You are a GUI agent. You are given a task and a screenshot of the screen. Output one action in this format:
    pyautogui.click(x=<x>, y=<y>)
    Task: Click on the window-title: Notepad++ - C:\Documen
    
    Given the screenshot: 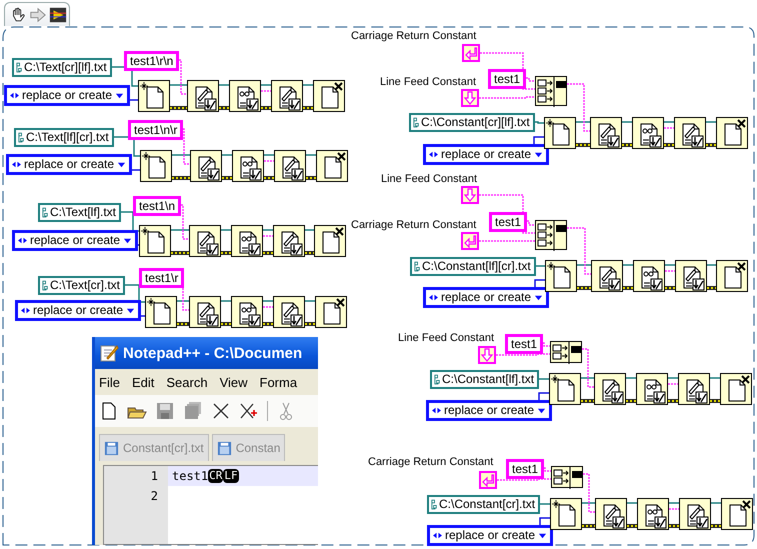 What is the action you would take?
    pyautogui.click(x=212, y=353)
    